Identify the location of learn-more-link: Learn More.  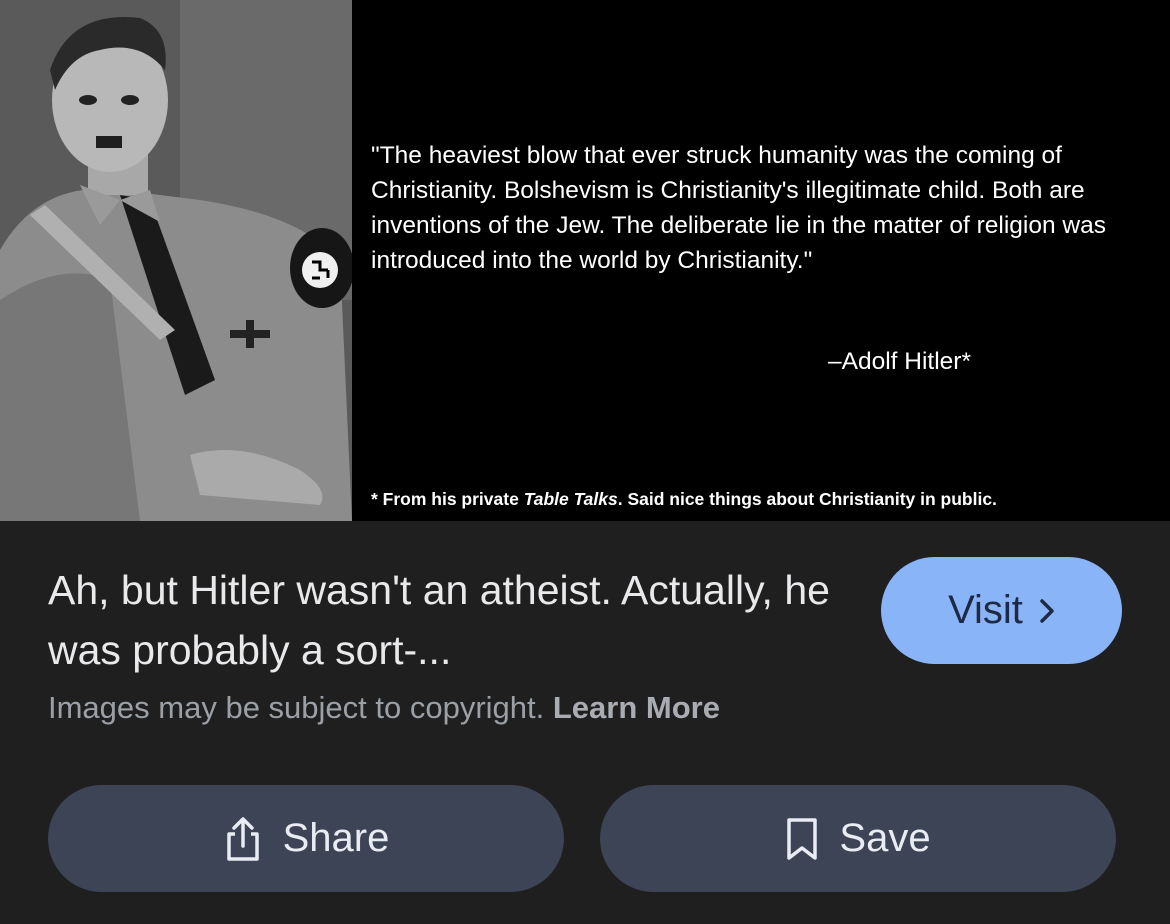
(636, 707).